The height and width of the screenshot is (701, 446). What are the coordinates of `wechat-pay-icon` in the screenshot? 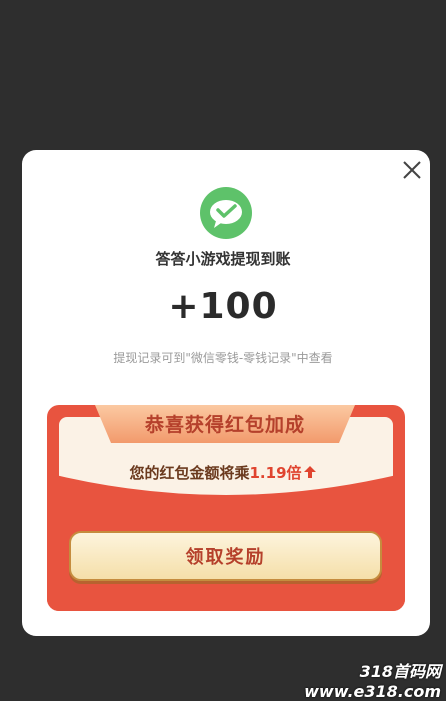 It's located at (226, 213).